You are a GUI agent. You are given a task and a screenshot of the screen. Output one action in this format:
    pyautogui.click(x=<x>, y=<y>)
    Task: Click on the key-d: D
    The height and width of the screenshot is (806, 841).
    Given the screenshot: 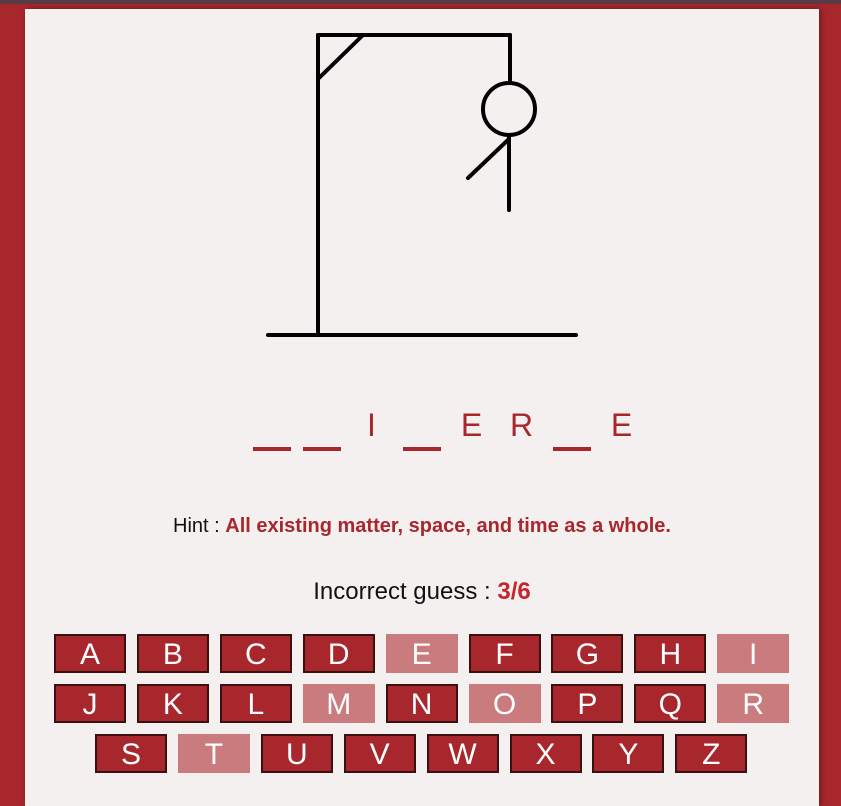 What is the action you would take?
    pyautogui.click(x=338, y=653)
    